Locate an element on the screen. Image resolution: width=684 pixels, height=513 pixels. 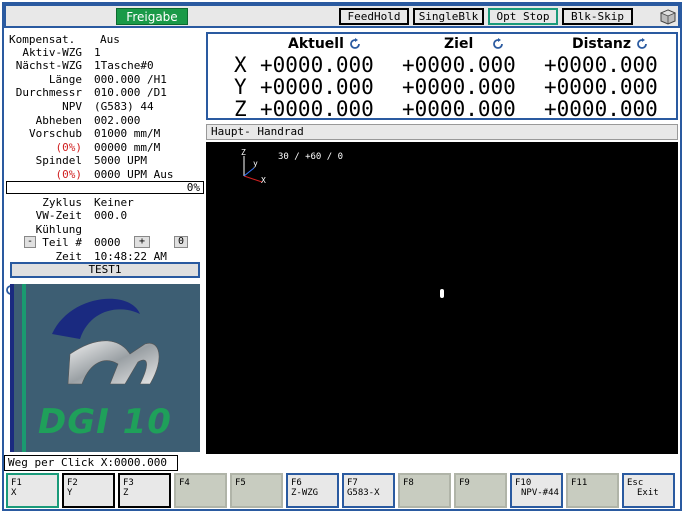
gizmo-x-label: X is located at coordinates (263, 180).